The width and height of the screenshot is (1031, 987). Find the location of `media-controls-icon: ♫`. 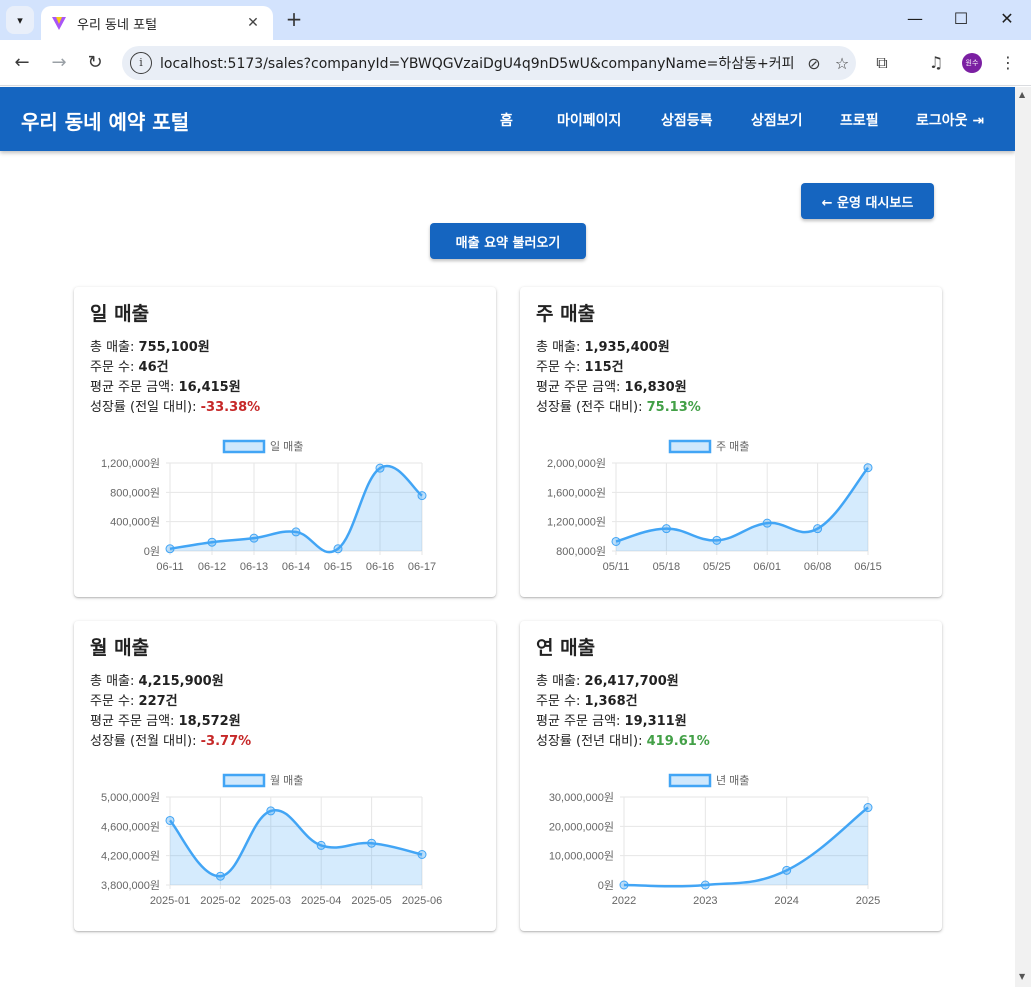

media-controls-icon: ♫ is located at coordinates (936, 63).